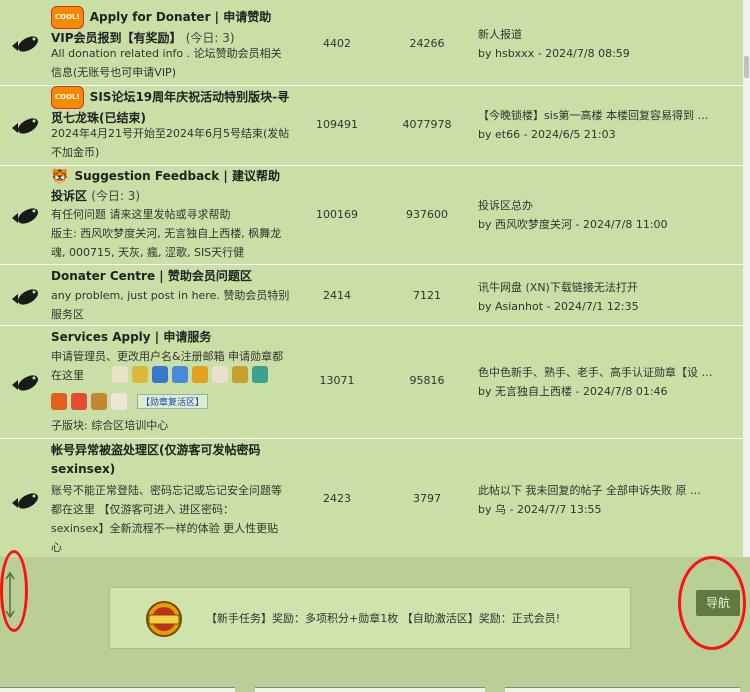  Describe the element at coordinates (605, 205) in the screenshot. I see `last-post-title: 投诉区总办` at that location.